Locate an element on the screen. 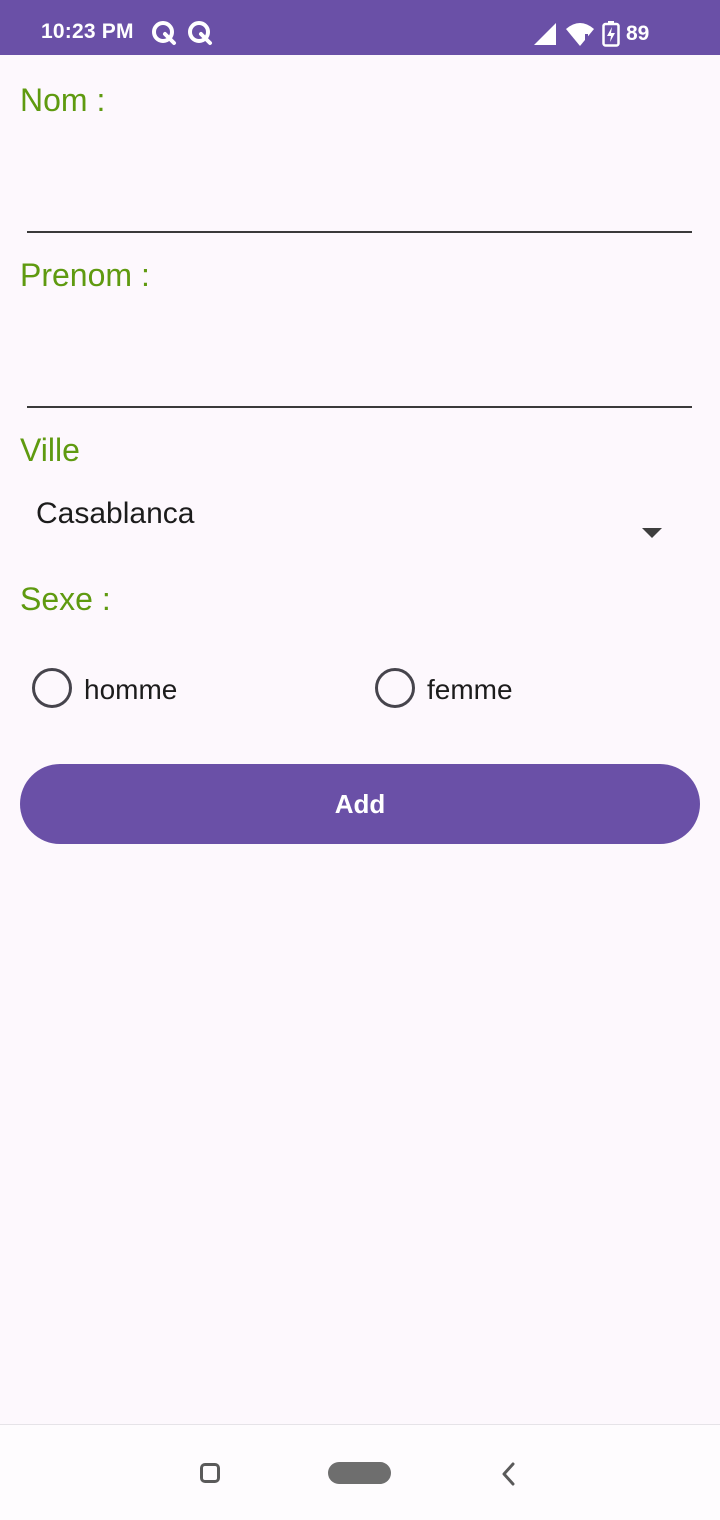 The width and height of the screenshot is (720, 1520). radio-homme: homme is located at coordinates (157, 688).